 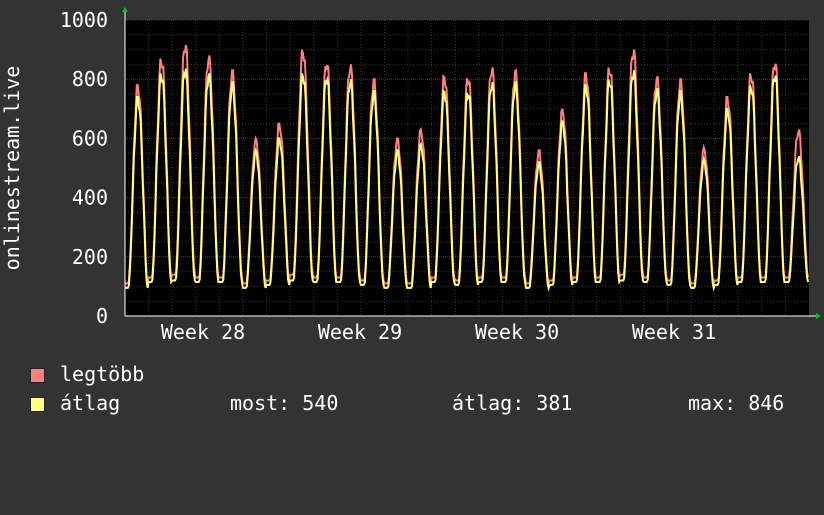 I want to click on x-tick-label: Week 29, so click(x=360, y=332).